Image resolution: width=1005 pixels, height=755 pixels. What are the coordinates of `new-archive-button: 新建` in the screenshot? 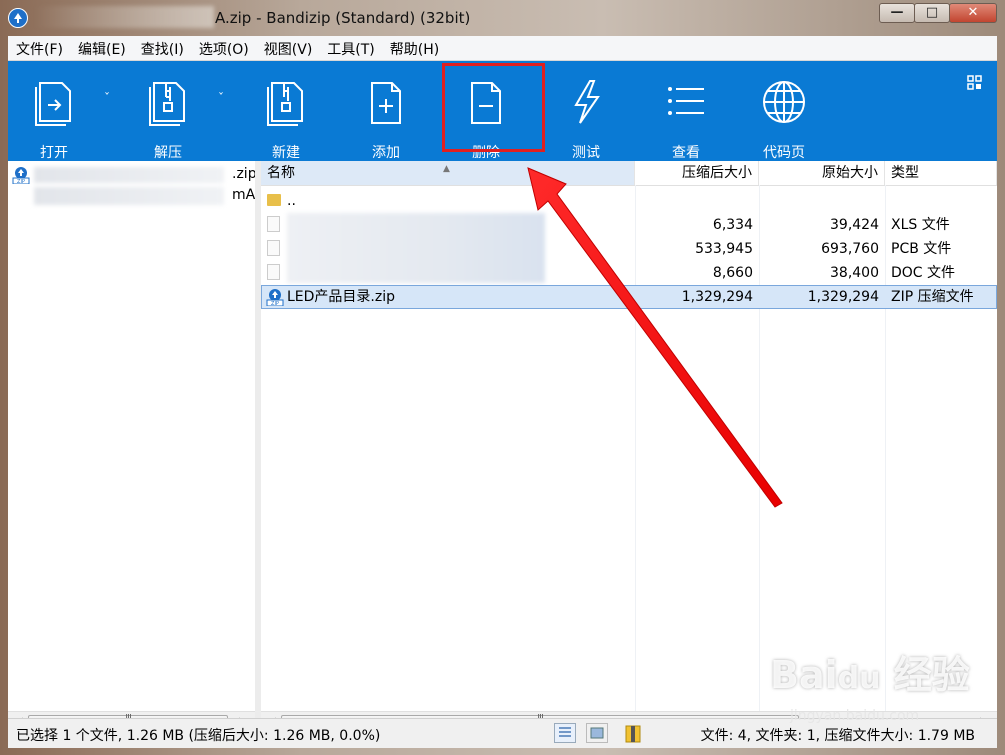 It's located at (286, 115).